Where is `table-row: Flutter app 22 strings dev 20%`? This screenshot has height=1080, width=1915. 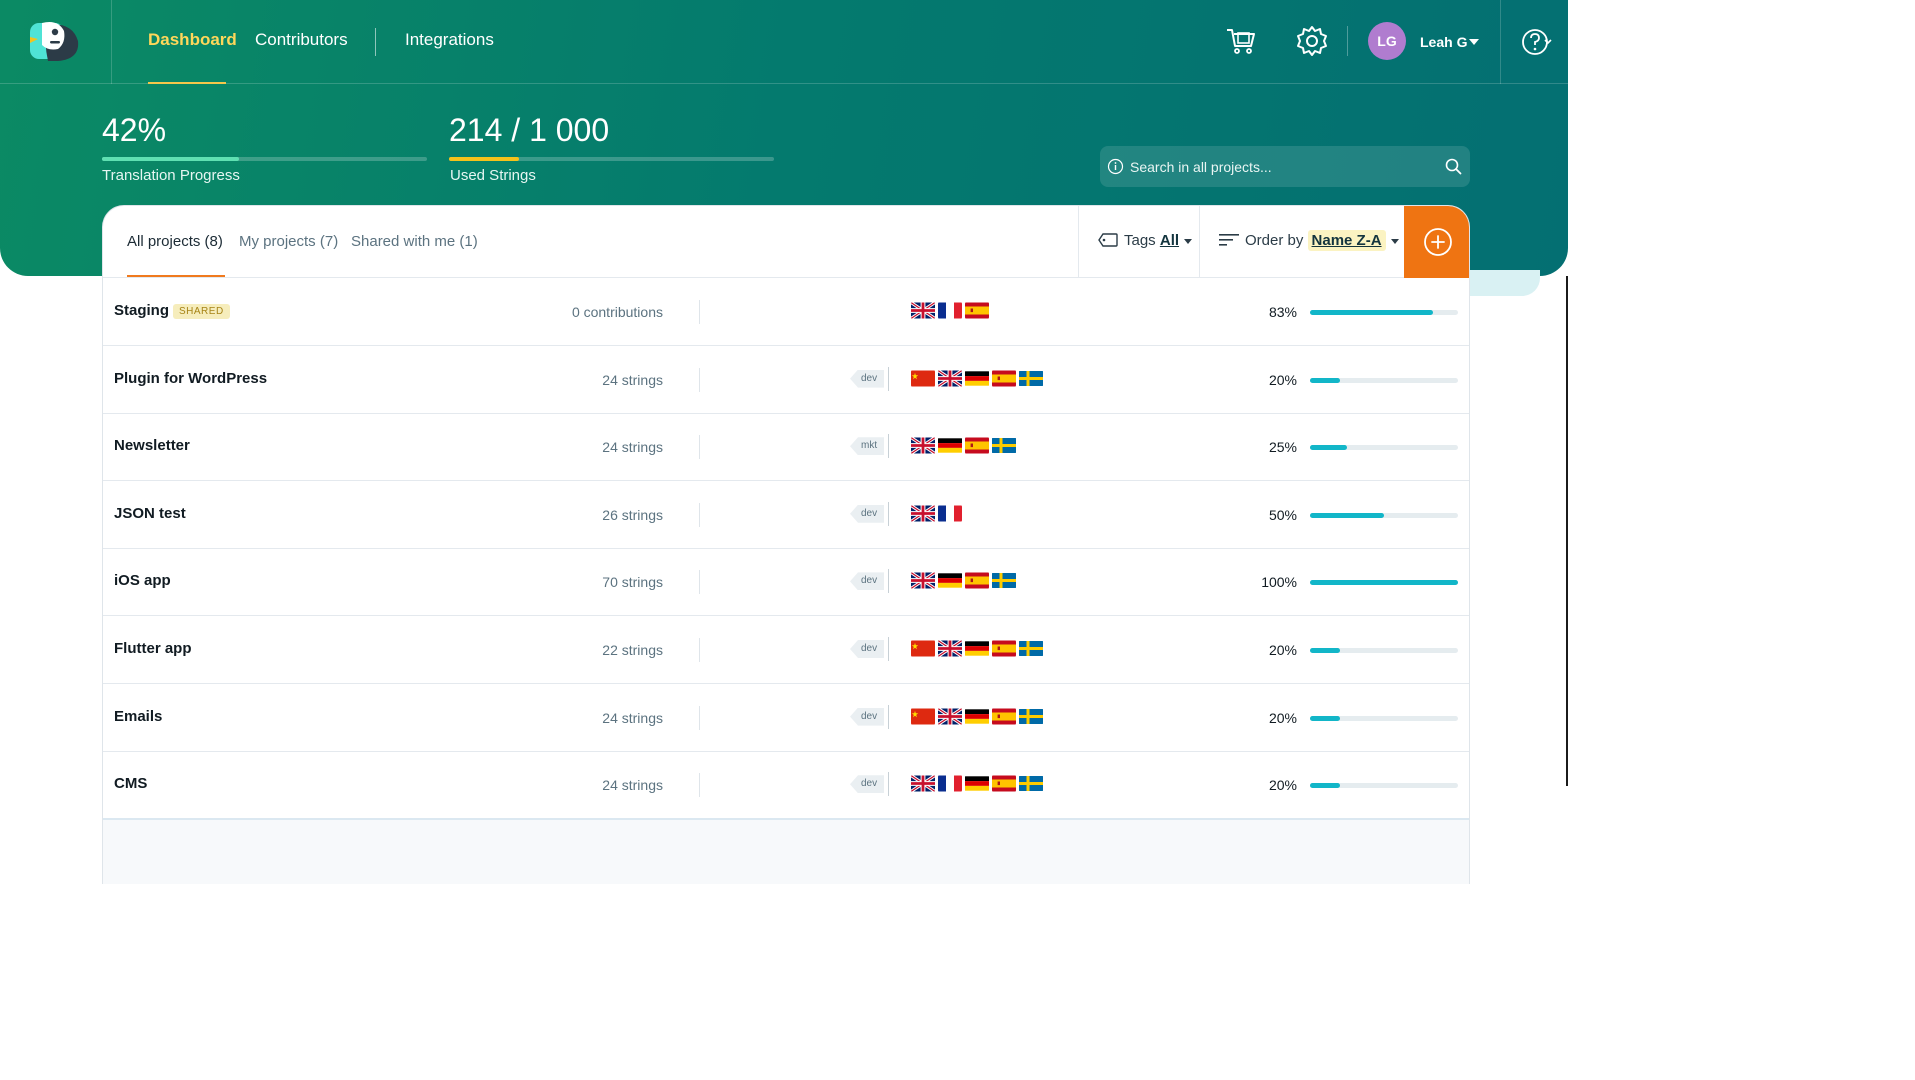
table-row: Flutter app 22 strings dev 20% is located at coordinates (786, 650).